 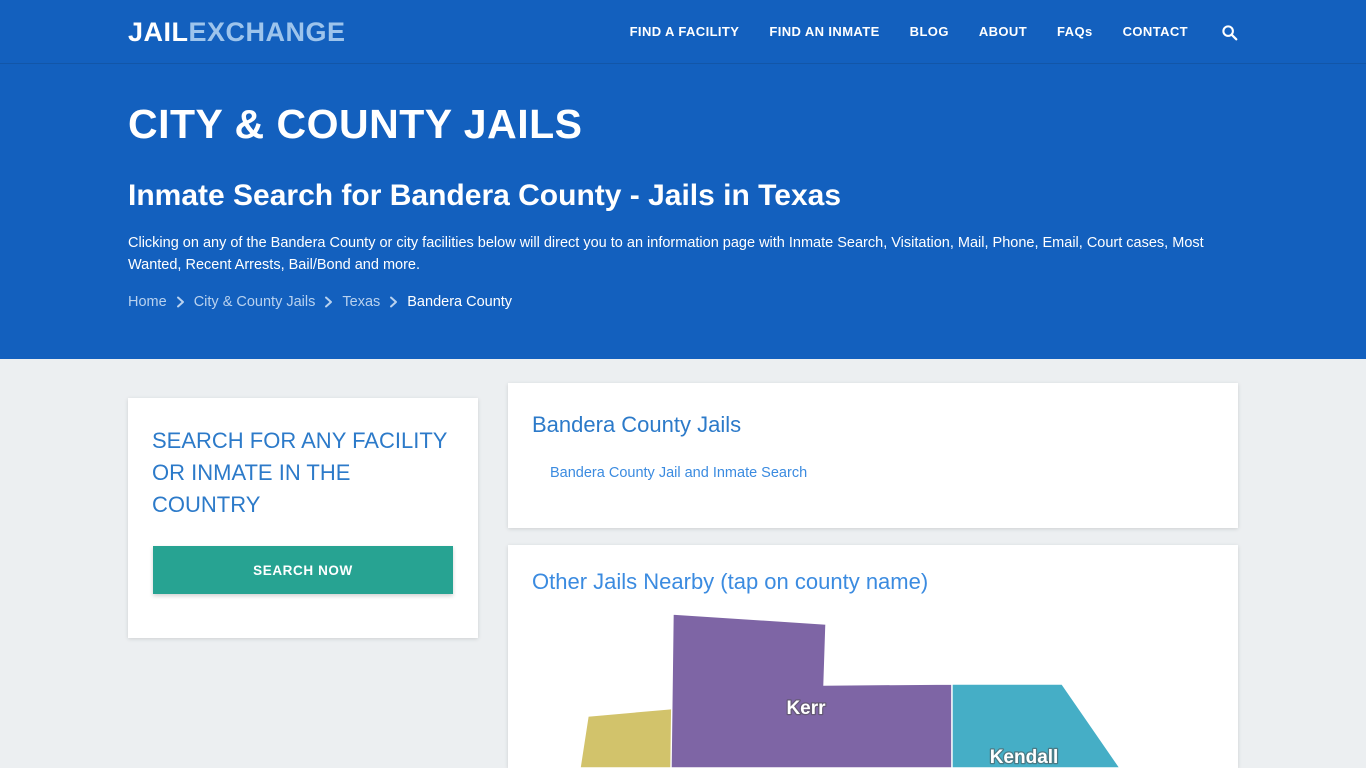 I want to click on site-logo: JAILEXCHANGE, so click(x=237, y=32).